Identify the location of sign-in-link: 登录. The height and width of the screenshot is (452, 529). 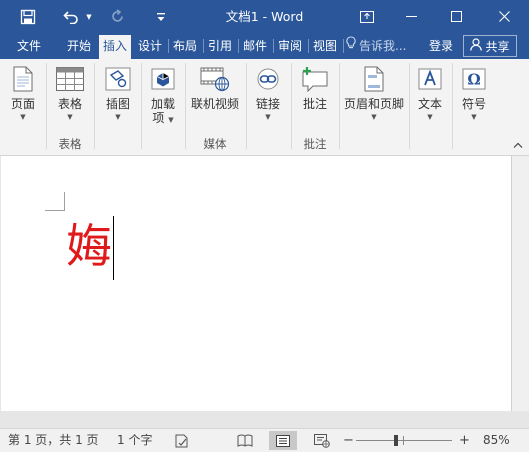
(441, 46).